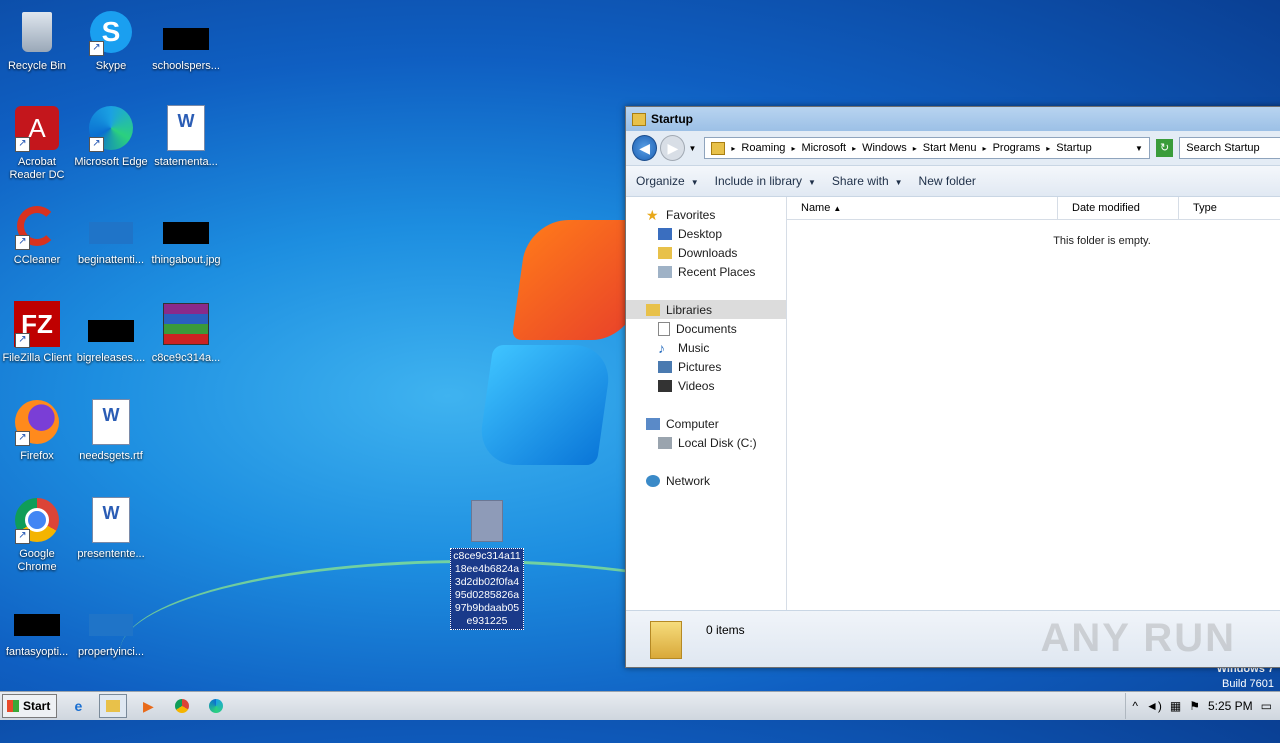 The width and height of the screenshot is (1280, 743). What do you see at coordinates (78, 706) in the screenshot?
I see `taskbar-internet-explorer: e` at bounding box center [78, 706].